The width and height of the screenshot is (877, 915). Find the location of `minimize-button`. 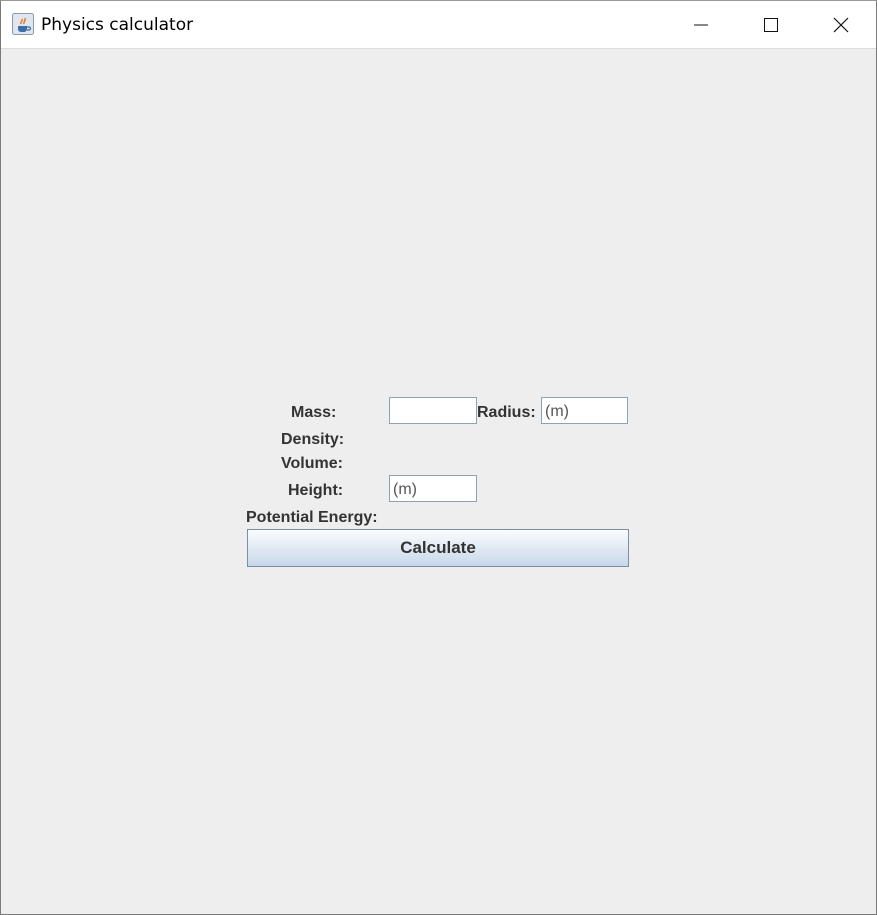

minimize-button is located at coordinates (701, 24).